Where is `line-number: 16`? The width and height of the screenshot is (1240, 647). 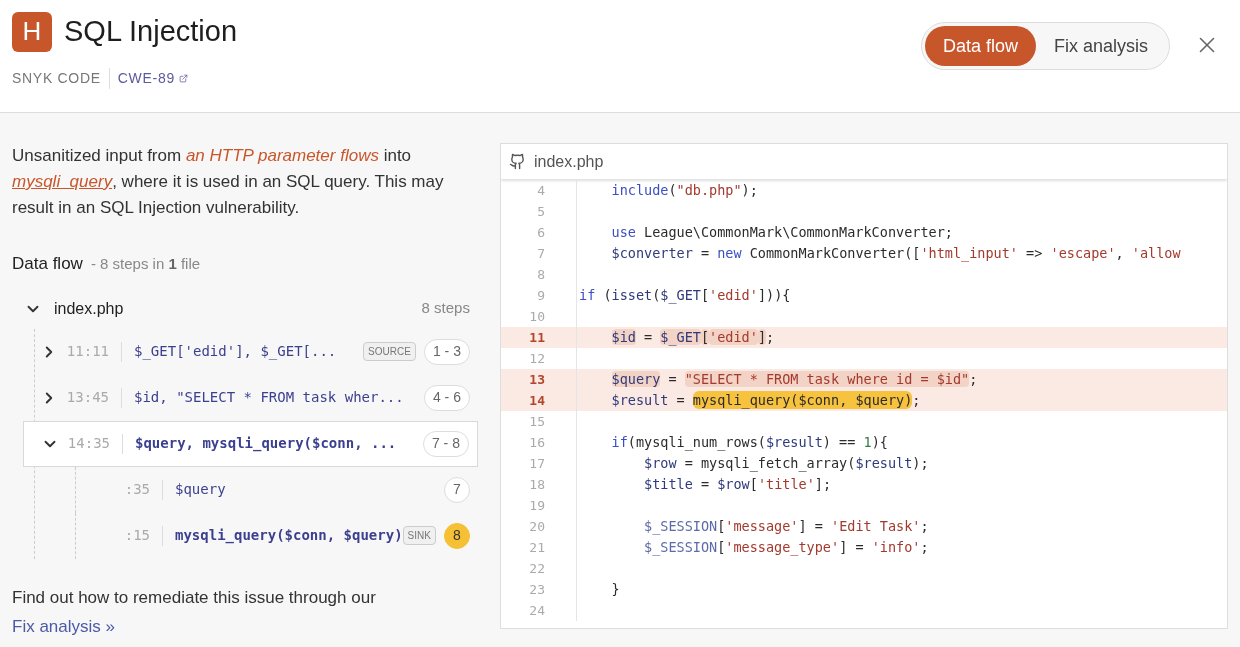 line-number: 16 is located at coordinates (536, 442).